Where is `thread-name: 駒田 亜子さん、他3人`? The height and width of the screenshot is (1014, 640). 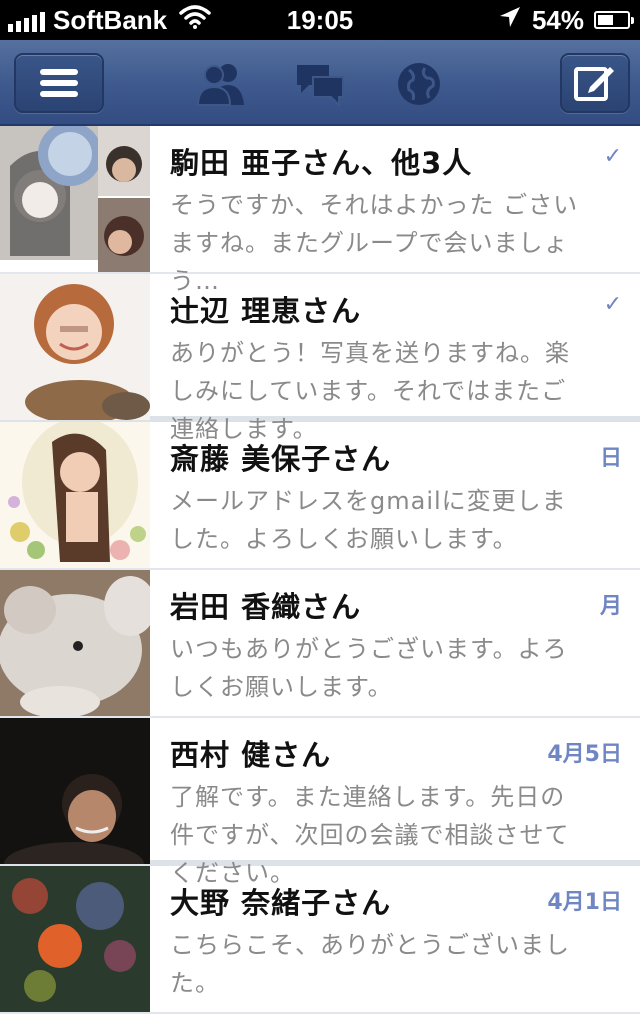
thread-name: 駒田 亜子さん、他3人 is located at coordinates (321, 163).